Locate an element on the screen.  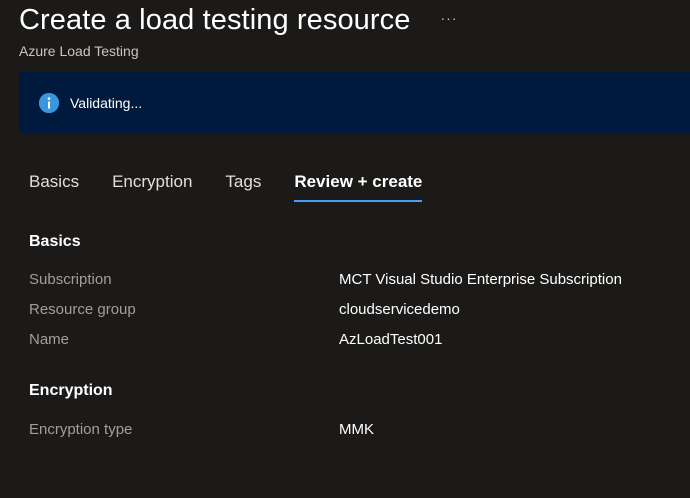
info-icon-glyph is located at coordinates (49, 102).